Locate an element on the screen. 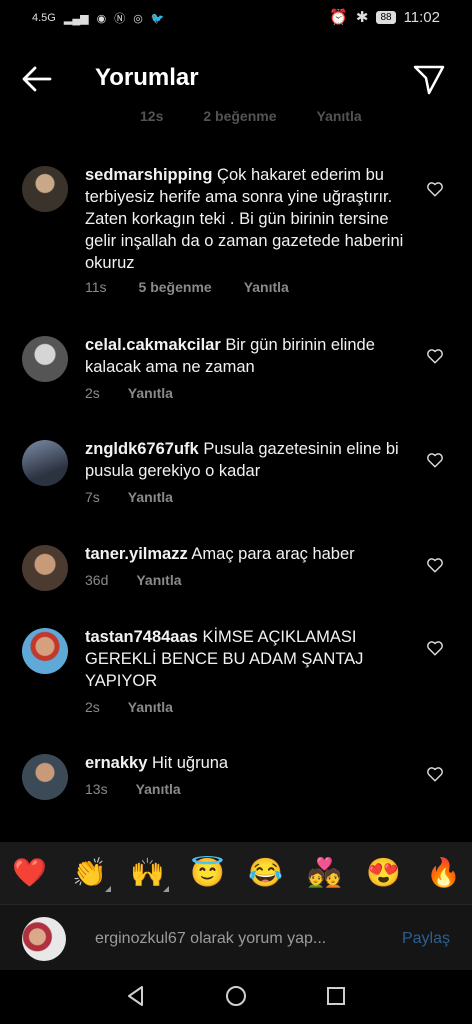 This screenshot has width=472, height=1024. comment-time: 13s is located at coordinates (96, 789).